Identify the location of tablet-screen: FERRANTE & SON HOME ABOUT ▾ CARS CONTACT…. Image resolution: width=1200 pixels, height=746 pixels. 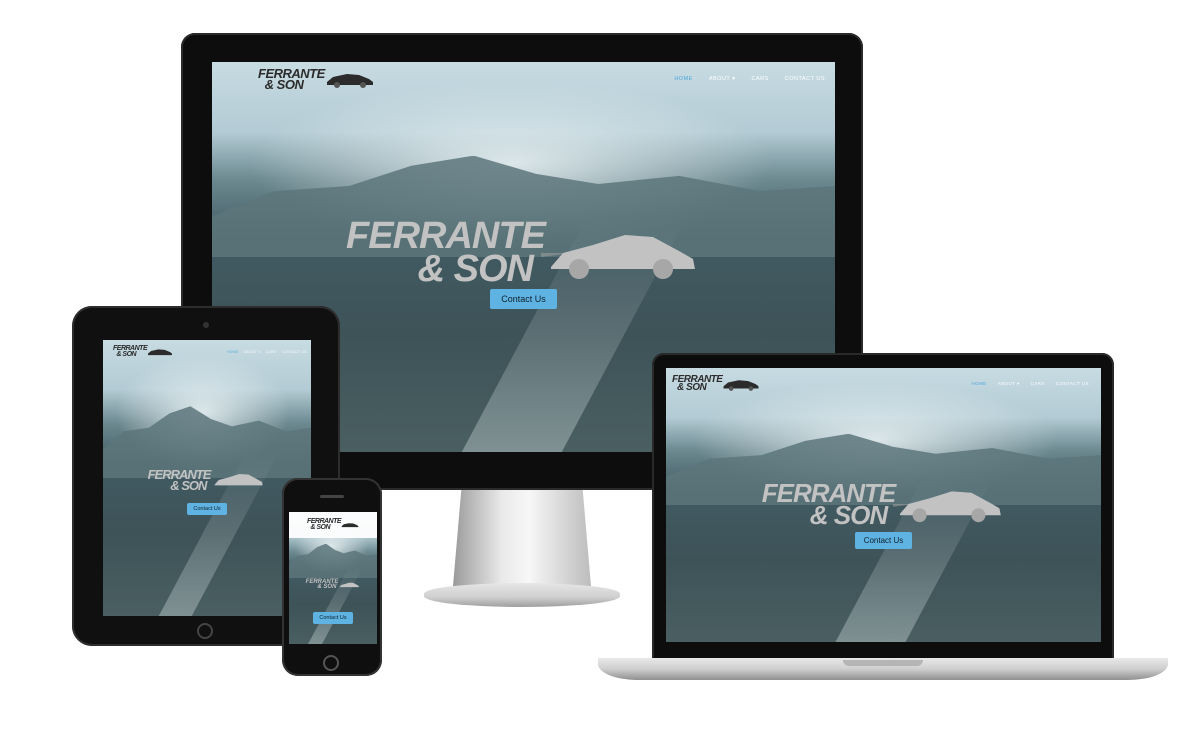
(207, 478).